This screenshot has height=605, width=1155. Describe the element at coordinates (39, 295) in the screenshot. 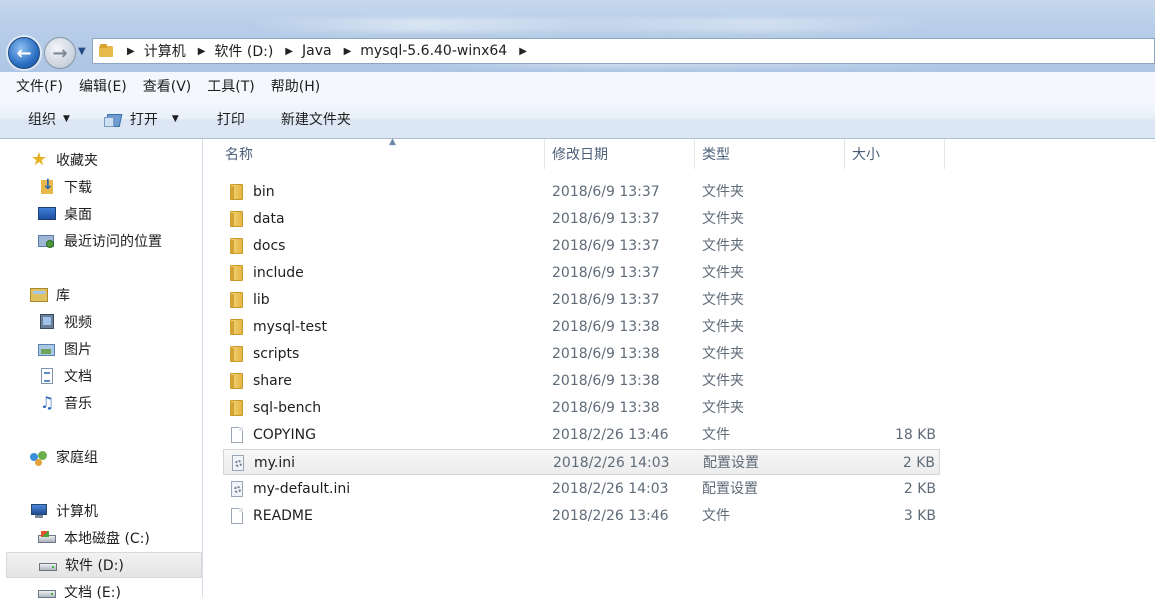

I see `library-icon` at that location.